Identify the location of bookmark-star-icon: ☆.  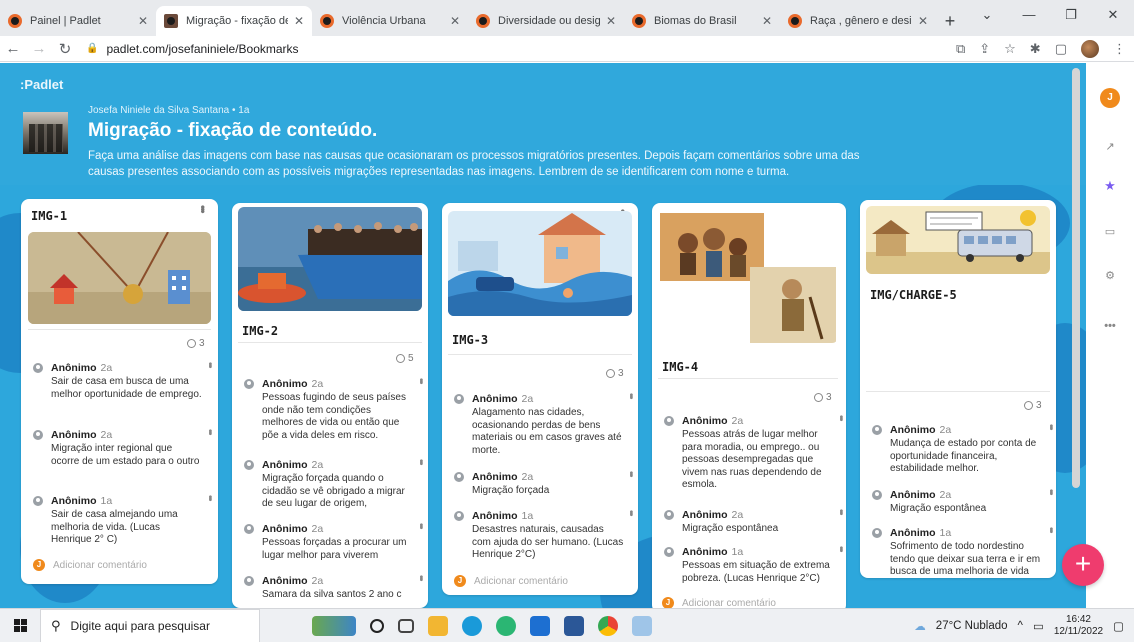
(1010, 49).